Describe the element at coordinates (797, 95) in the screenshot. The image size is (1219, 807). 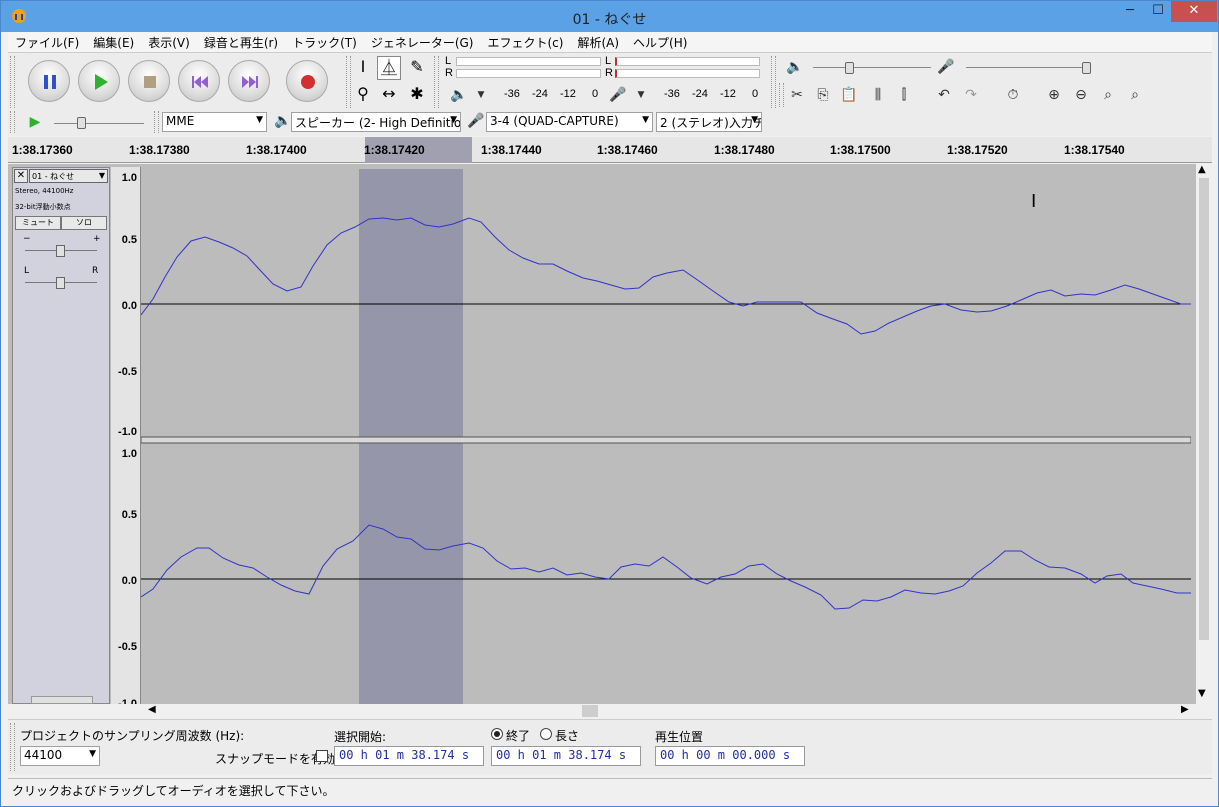
I see `cut-icon: ✂` at that location.